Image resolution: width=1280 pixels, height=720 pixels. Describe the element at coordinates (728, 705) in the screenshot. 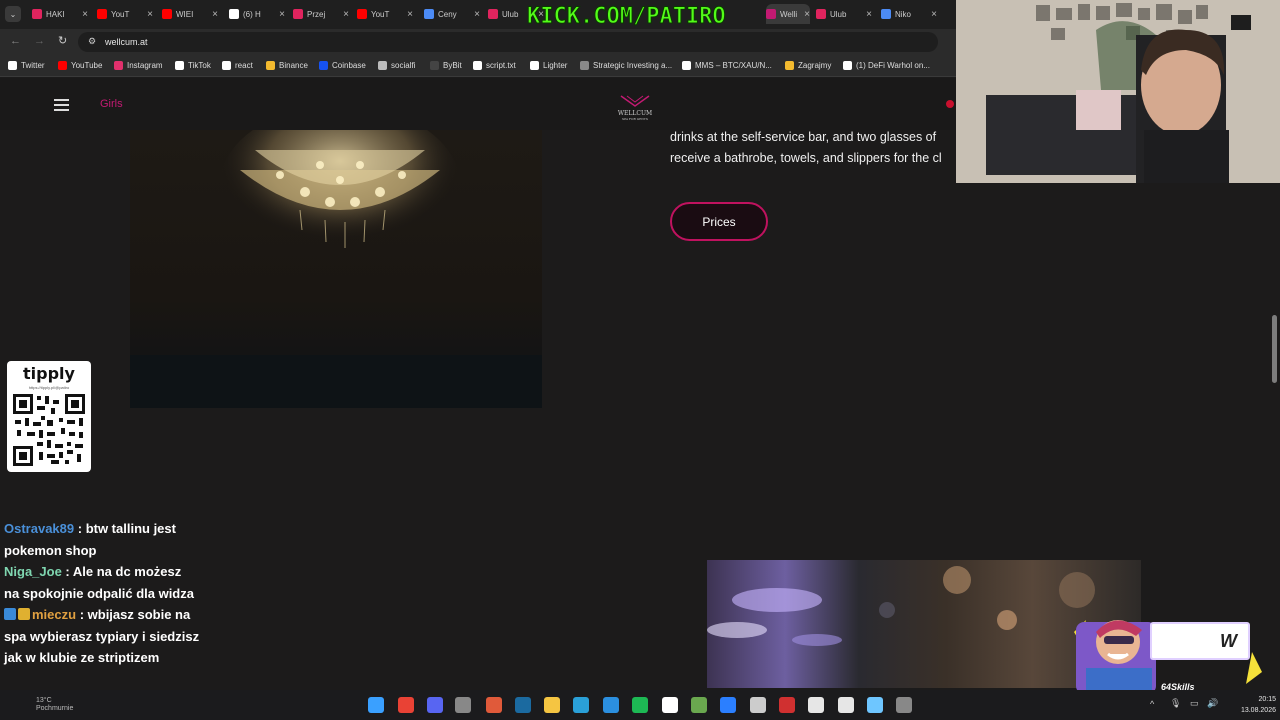

I see `close-app-icon` at that location.